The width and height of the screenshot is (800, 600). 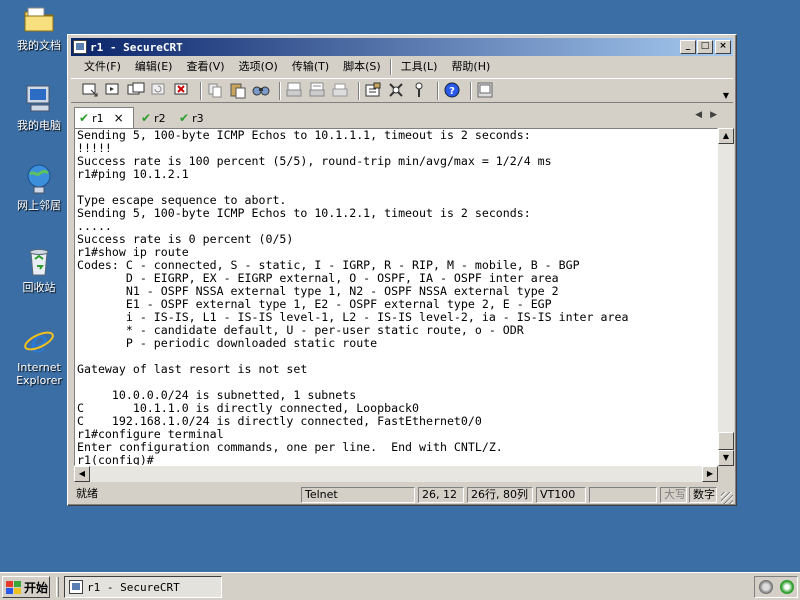 I want to click on tab-label: r2, so click(x=160, y=118).